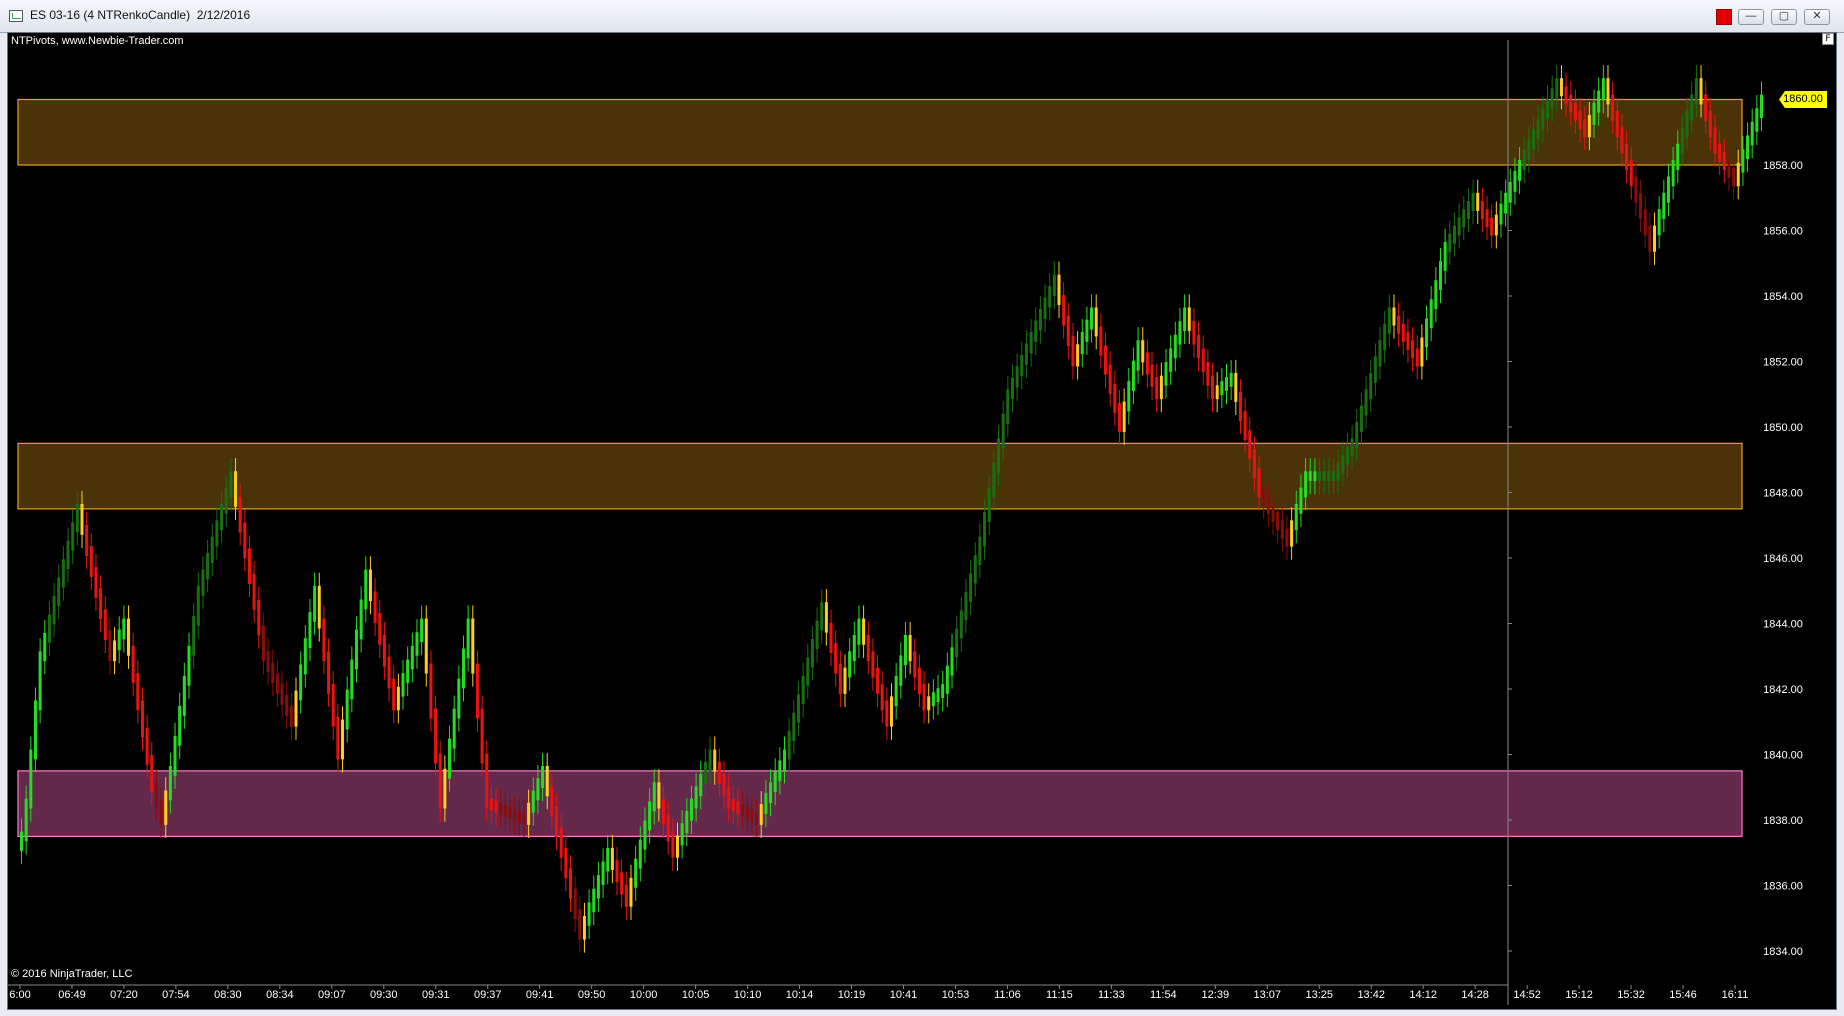  I want to click on time-tick-label: 14:28, so click(1475, 995).